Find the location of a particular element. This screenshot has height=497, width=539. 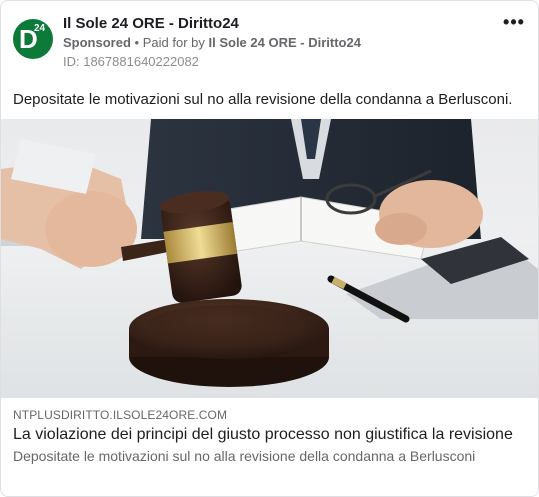

link-domain: NTPLUSDIRITTO.ILSOLE24ORE.COM is located at coordinates (120, 415).